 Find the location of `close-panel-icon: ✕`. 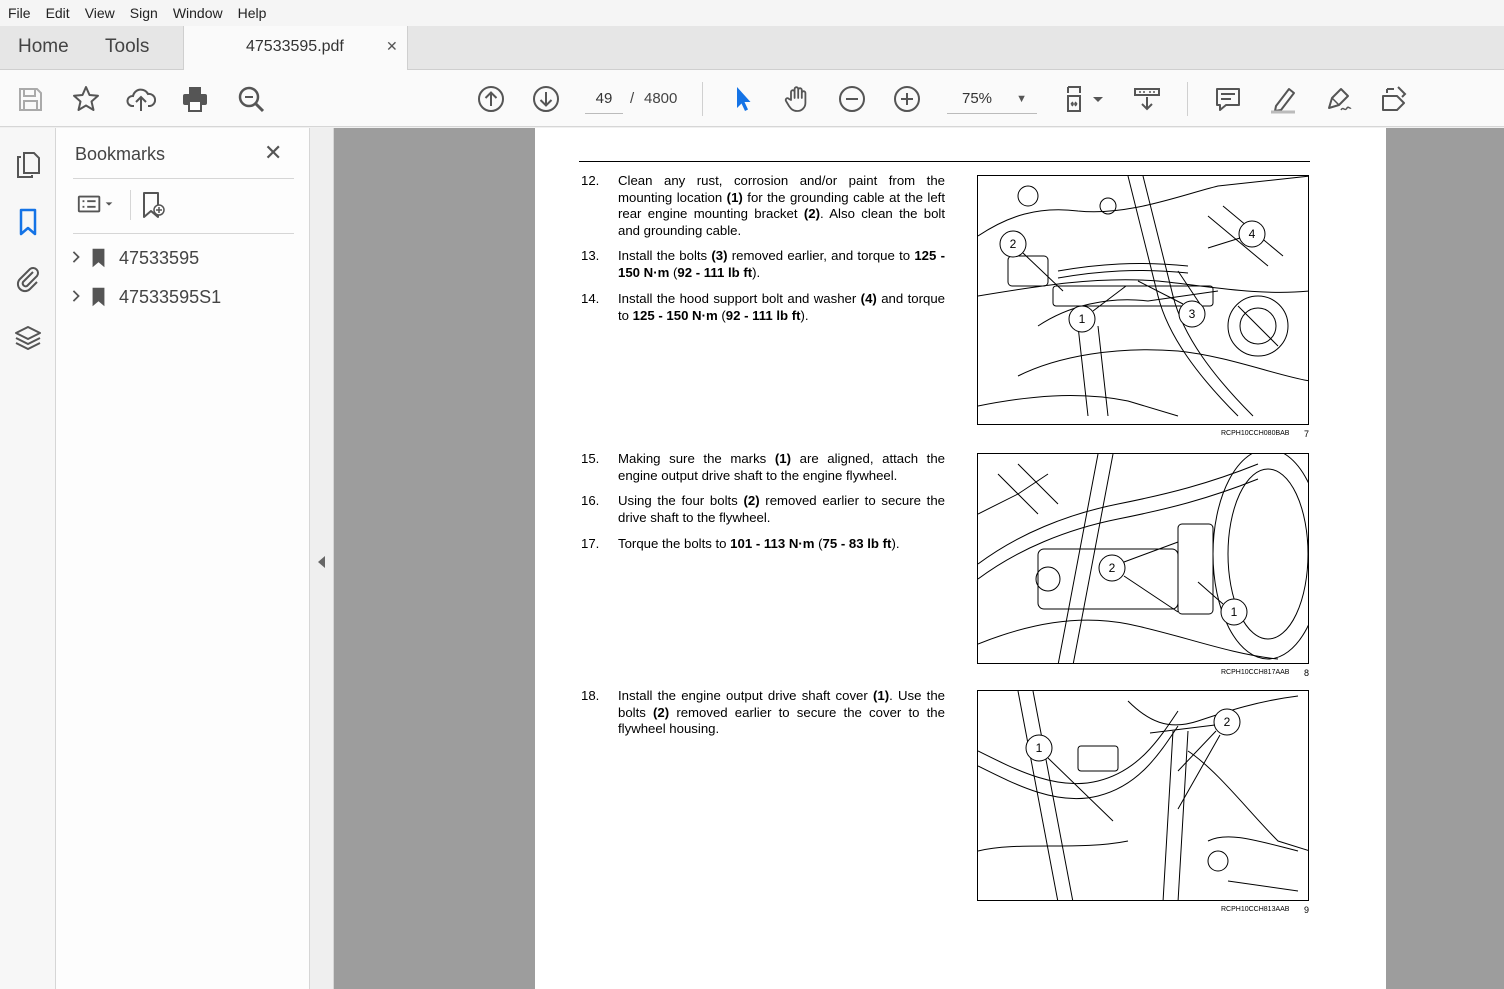

close-panel-icon: ✕ is located at coordinates (273, 153).